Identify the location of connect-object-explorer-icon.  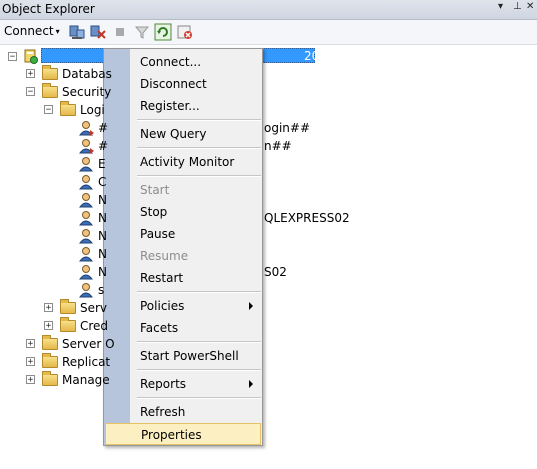
(77, 32).